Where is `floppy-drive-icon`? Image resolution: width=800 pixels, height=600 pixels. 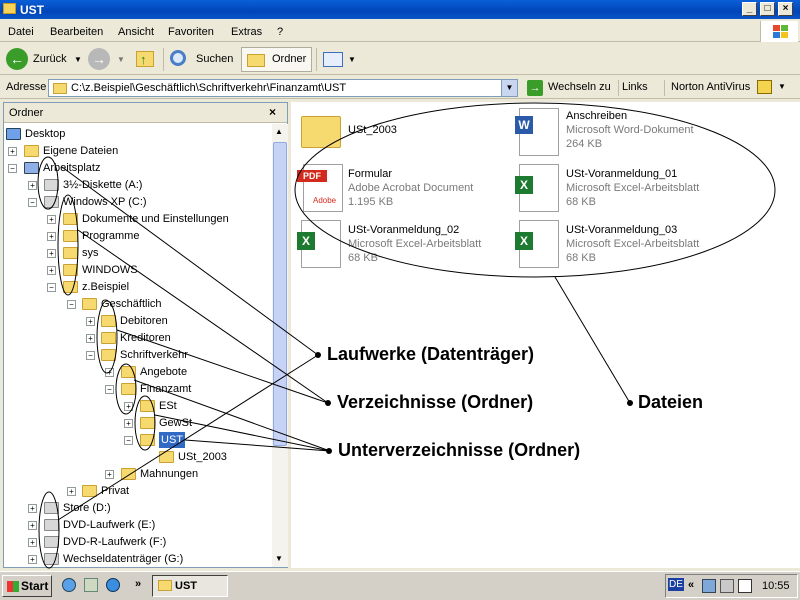 floppy-drive-icon is located at coordinates (51, 185).